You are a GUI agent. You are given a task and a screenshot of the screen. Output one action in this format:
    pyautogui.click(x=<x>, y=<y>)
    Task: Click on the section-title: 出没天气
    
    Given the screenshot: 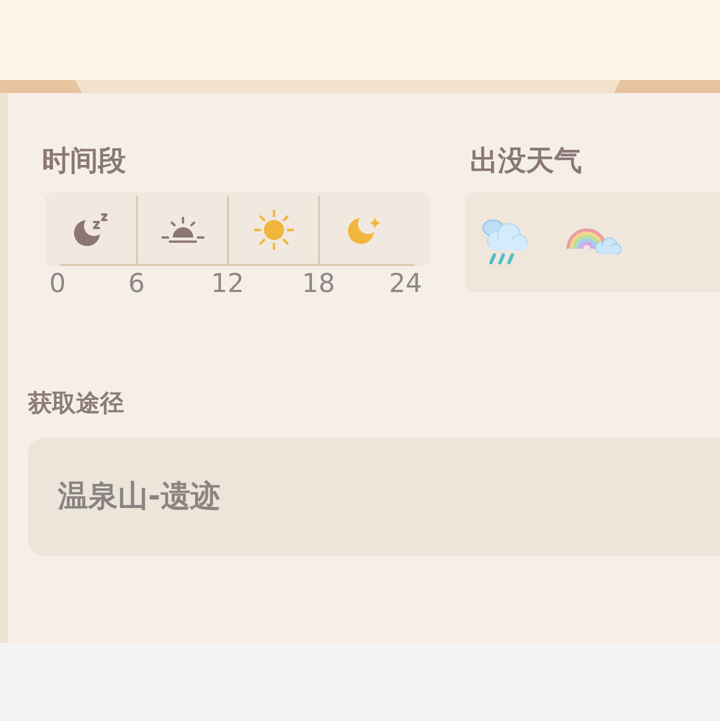 What is the action you would take?
    pyautogui.click(x=526, y=161)
    